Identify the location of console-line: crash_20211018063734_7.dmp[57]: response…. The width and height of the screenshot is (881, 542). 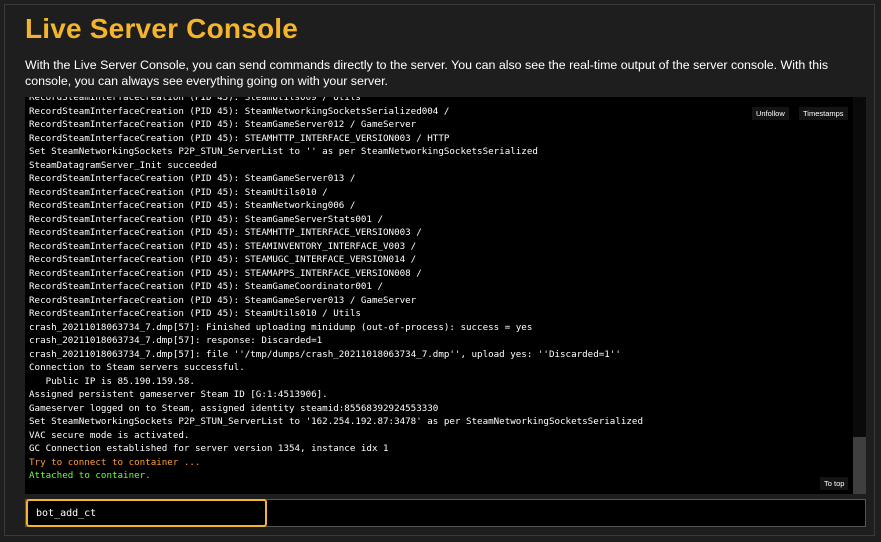
(176, 340).